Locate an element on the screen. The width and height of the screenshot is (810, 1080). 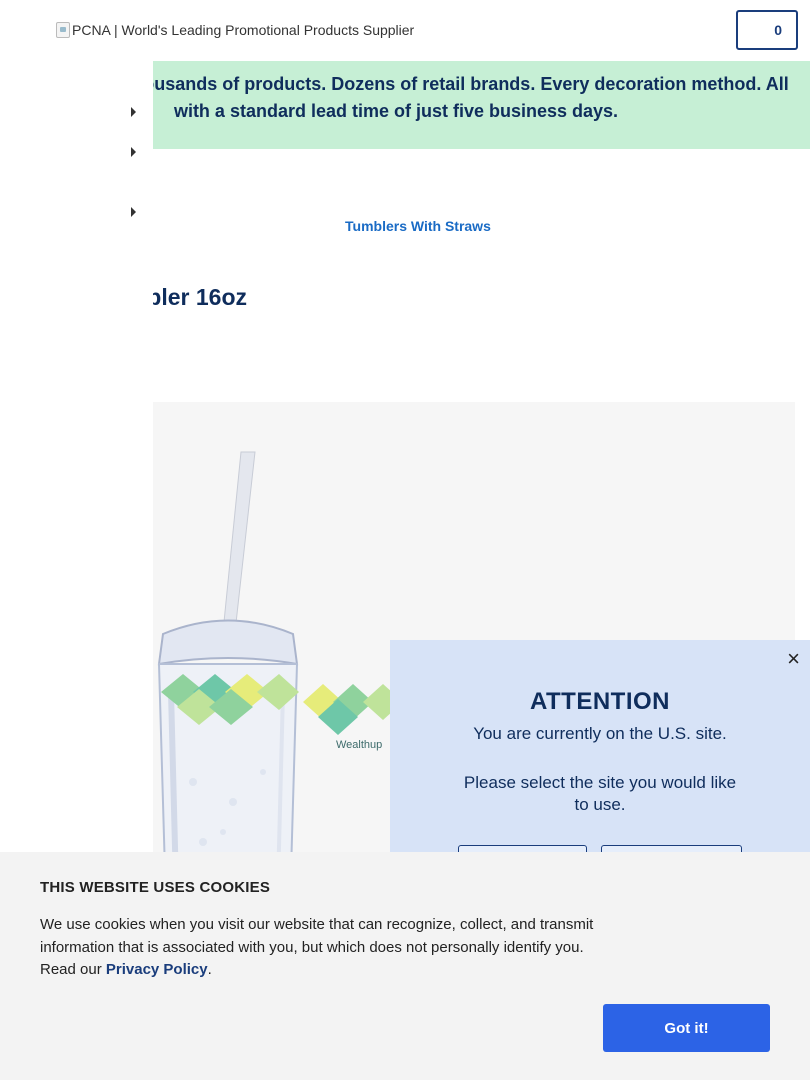
breadcrumb-link: Tumblers With Straws is located at coordinates (418, 226).